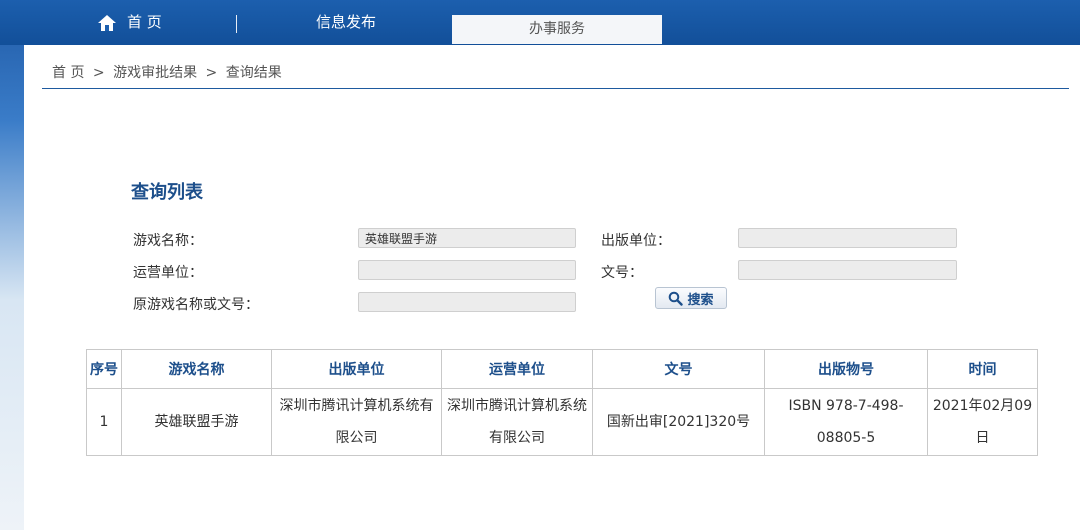 This screenshot has width=1080, height=530. I want to click on nav-home-label: 首 页, so click(144, 22).